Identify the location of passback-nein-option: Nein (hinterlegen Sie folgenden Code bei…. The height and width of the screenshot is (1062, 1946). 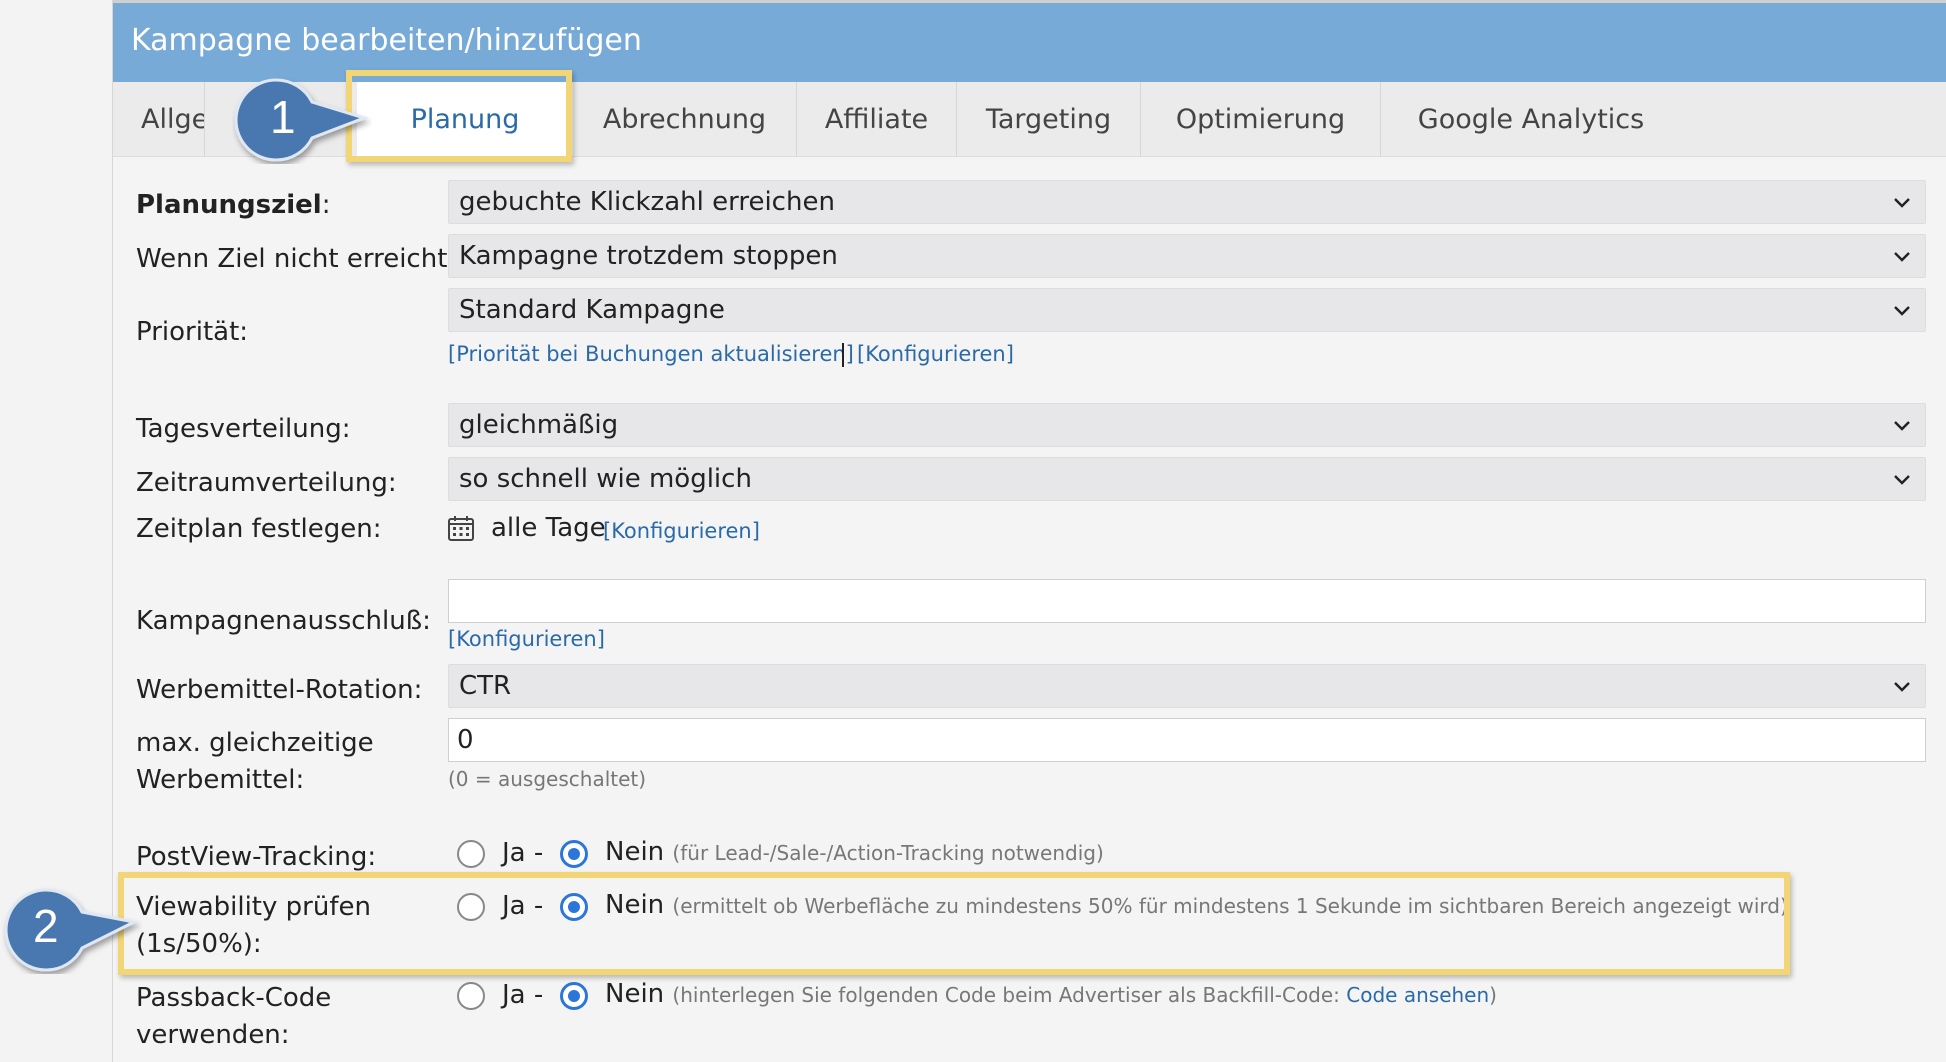
(1051, 994).